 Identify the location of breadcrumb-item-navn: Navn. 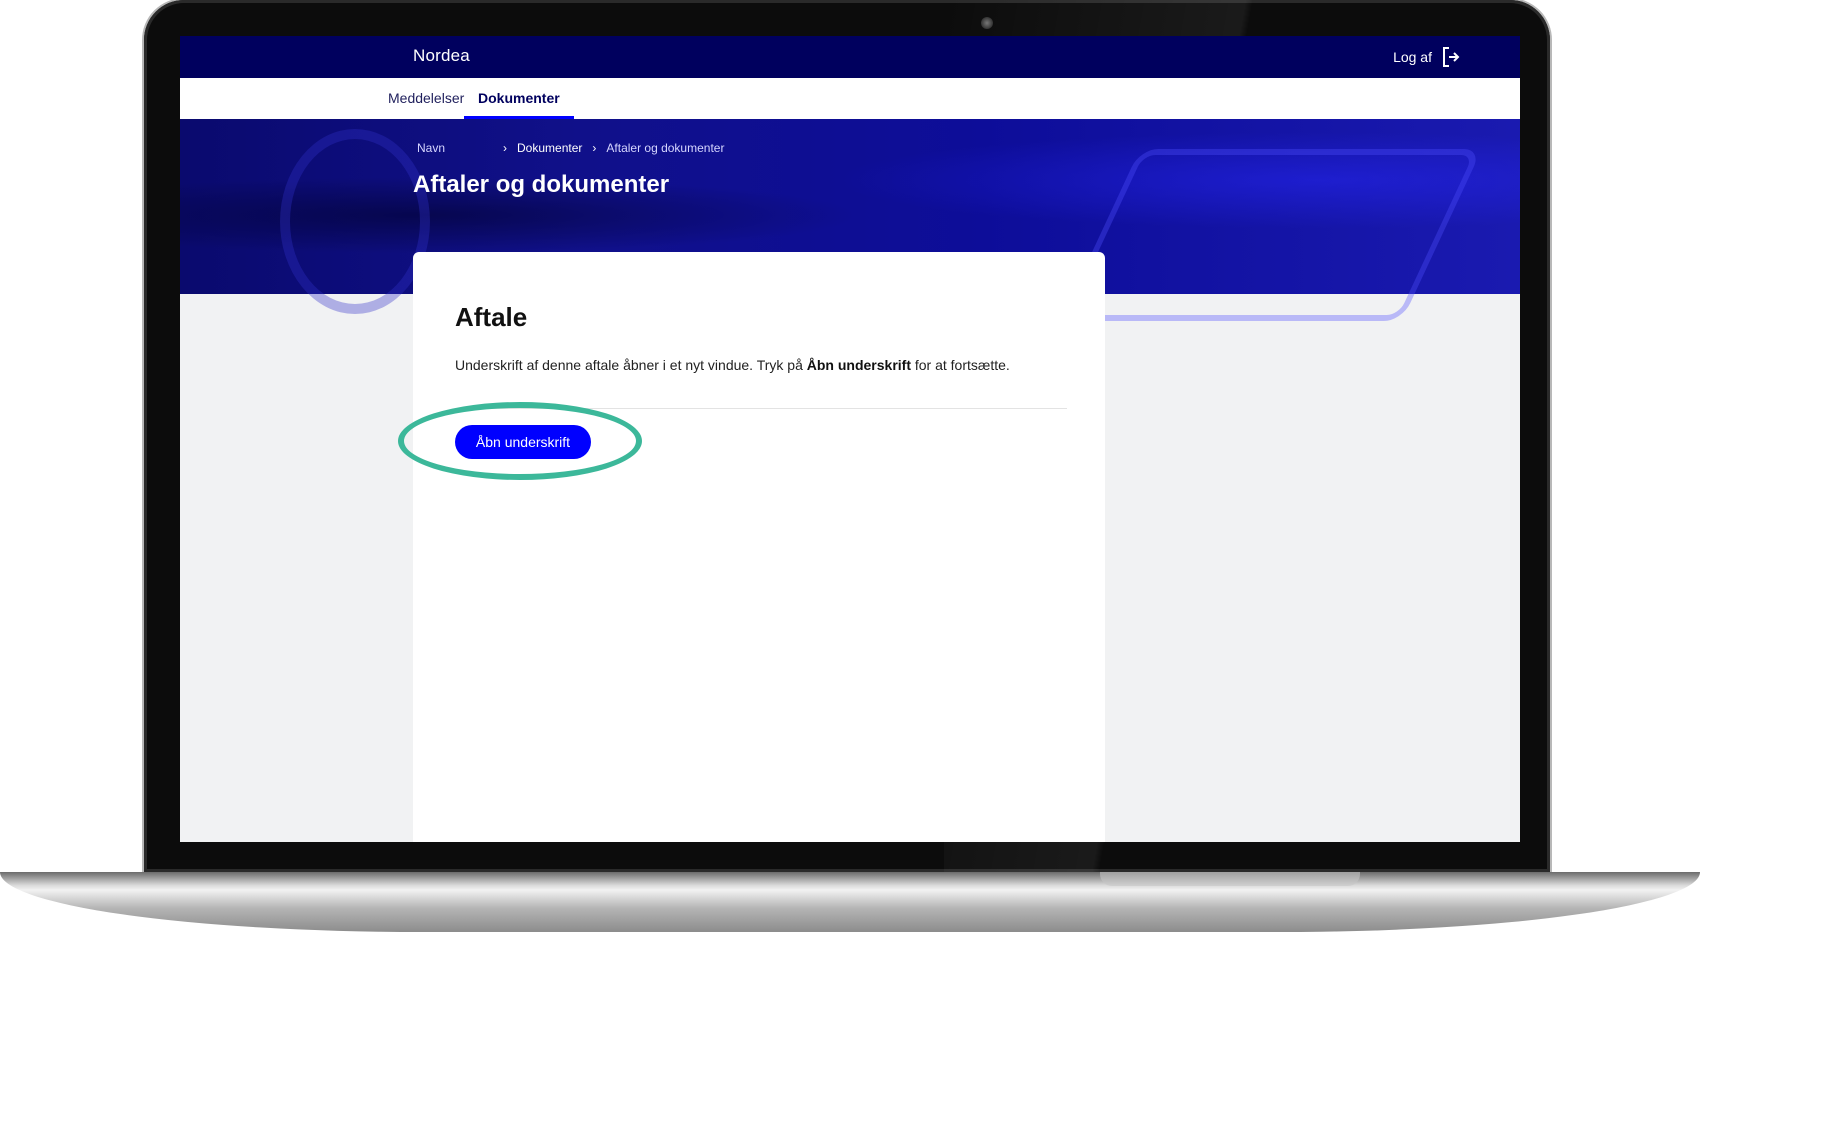
(431, 148).